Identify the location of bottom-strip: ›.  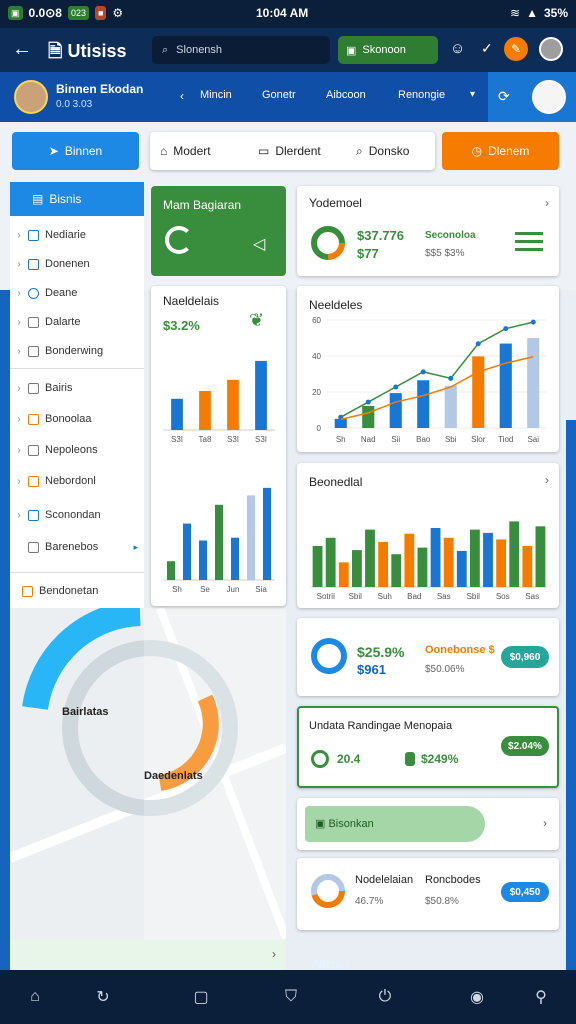
(148, 955).